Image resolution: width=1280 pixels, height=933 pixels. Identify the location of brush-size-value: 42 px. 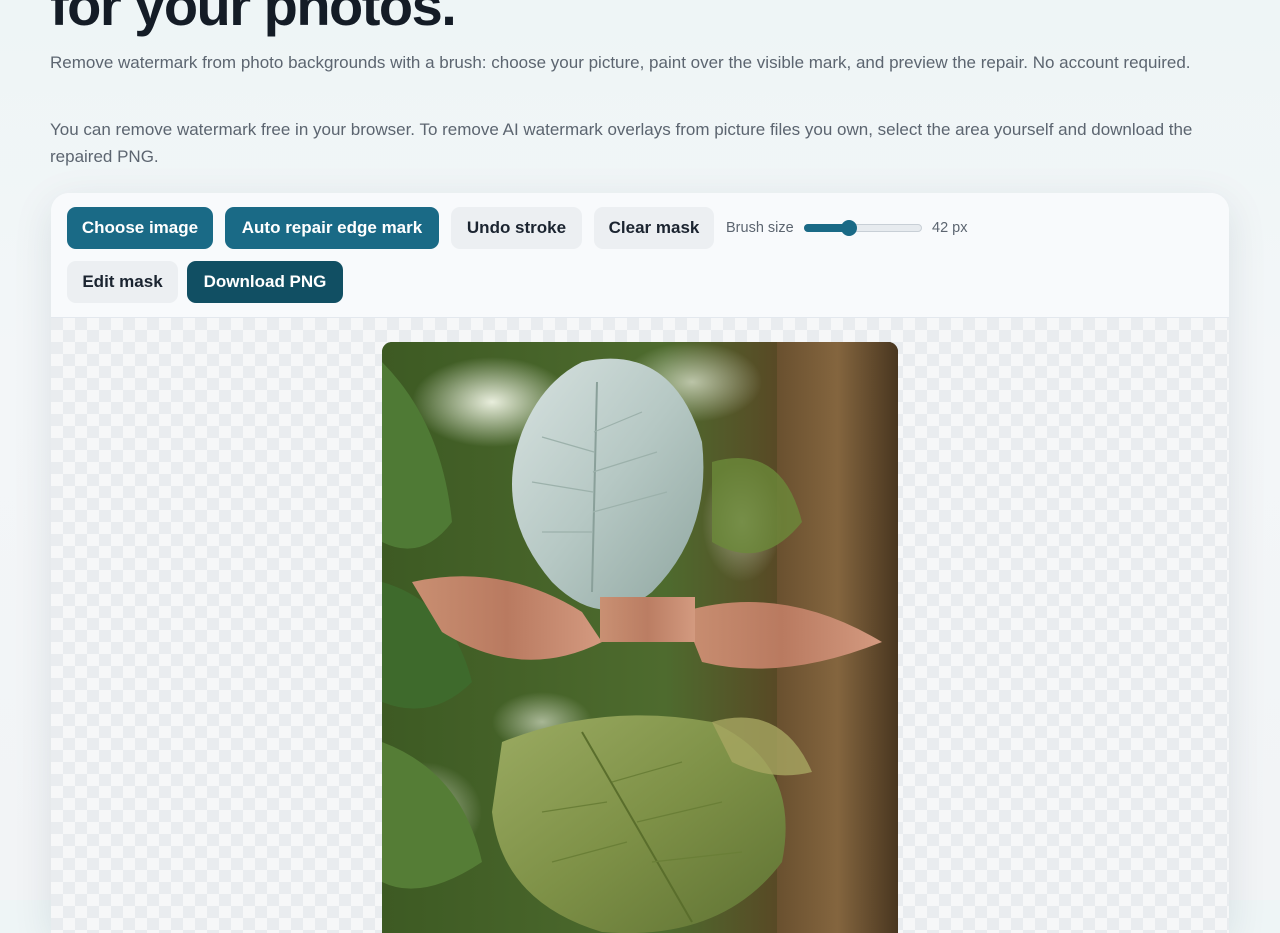
(950, 228).